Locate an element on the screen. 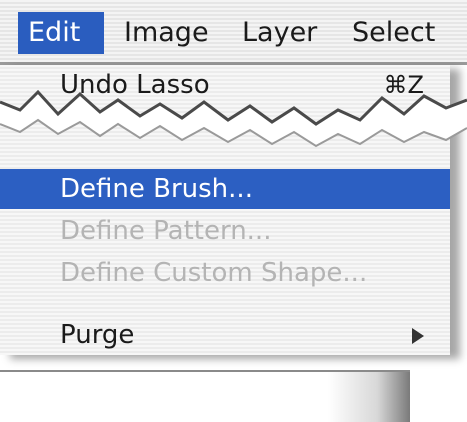  menu-item-label: Purge is located at coordinates (97, 335).